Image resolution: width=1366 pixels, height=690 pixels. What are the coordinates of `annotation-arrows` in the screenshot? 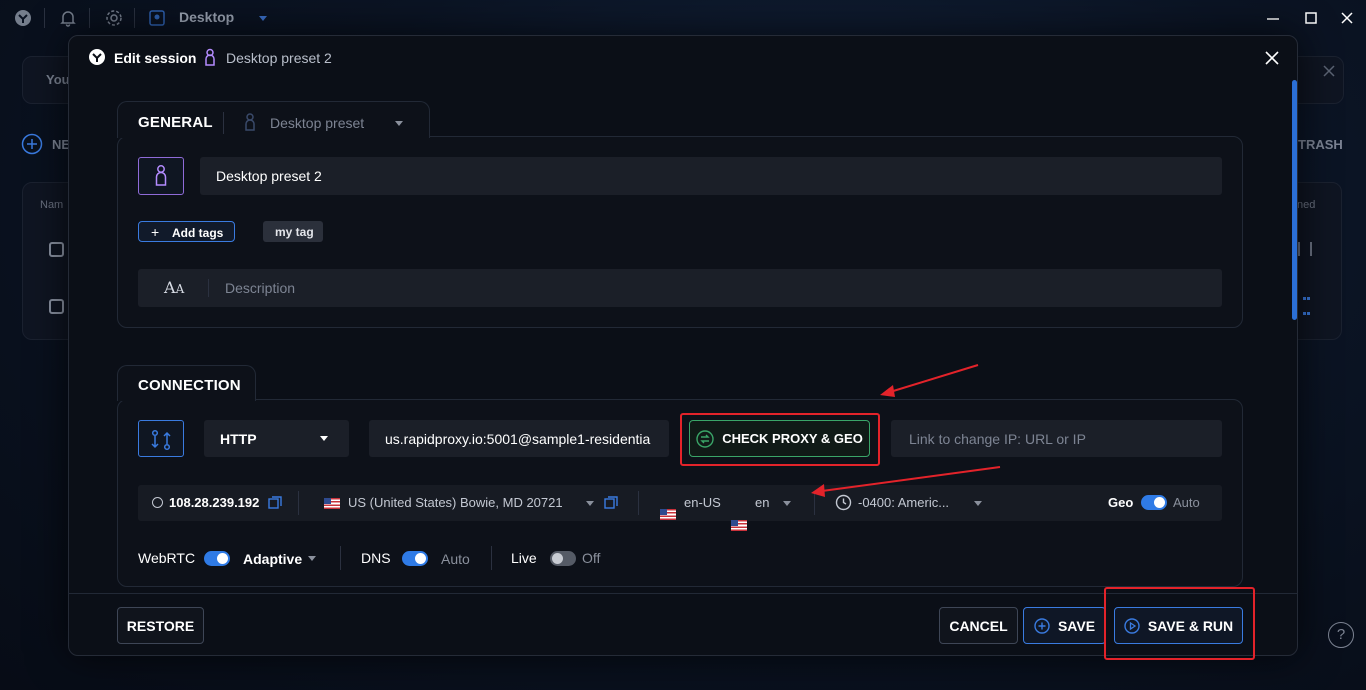 It's located at (906, 430).